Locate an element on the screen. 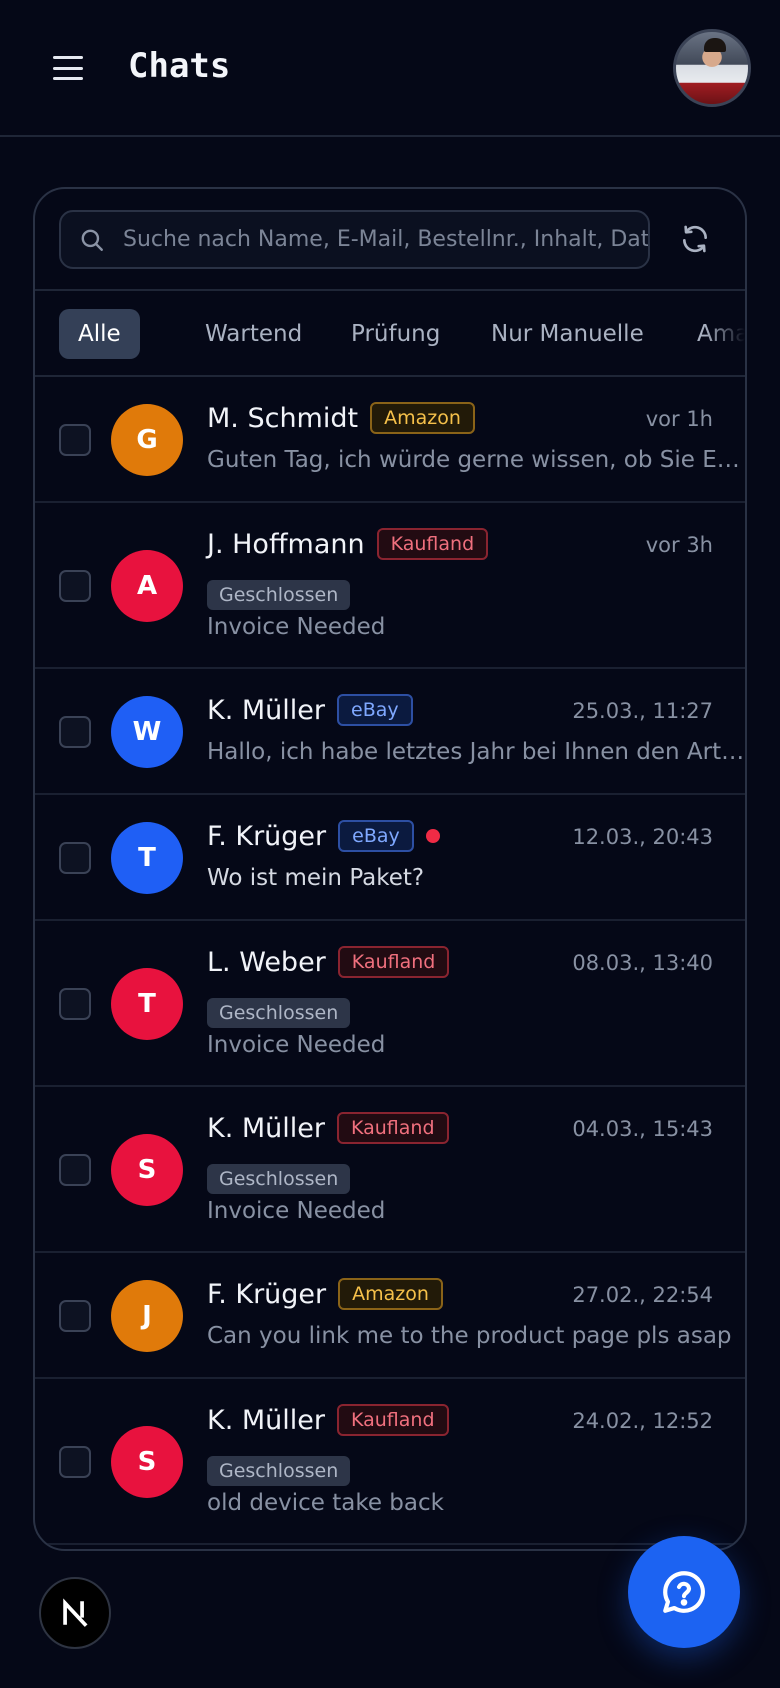 Image resolution: width=780 pixels, height=1688 pixels. unread-dot is located at coordinates (432, 836).